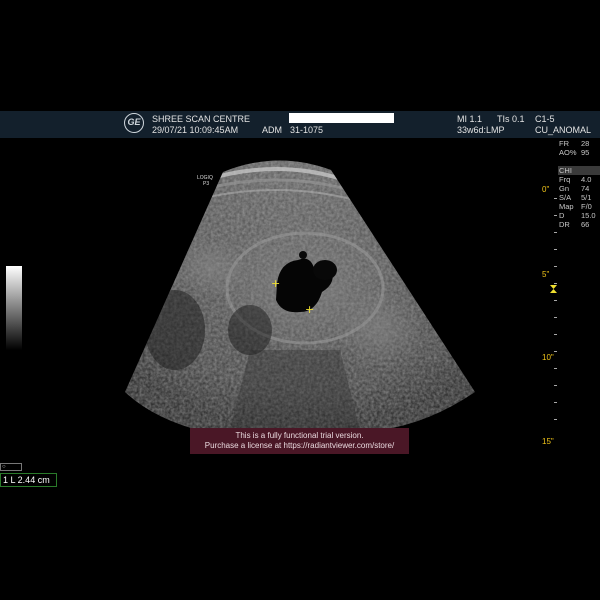 The width and height of the screenshot is (600, 600). I want to click on caliper-marker-2: +, so click(309, 309).